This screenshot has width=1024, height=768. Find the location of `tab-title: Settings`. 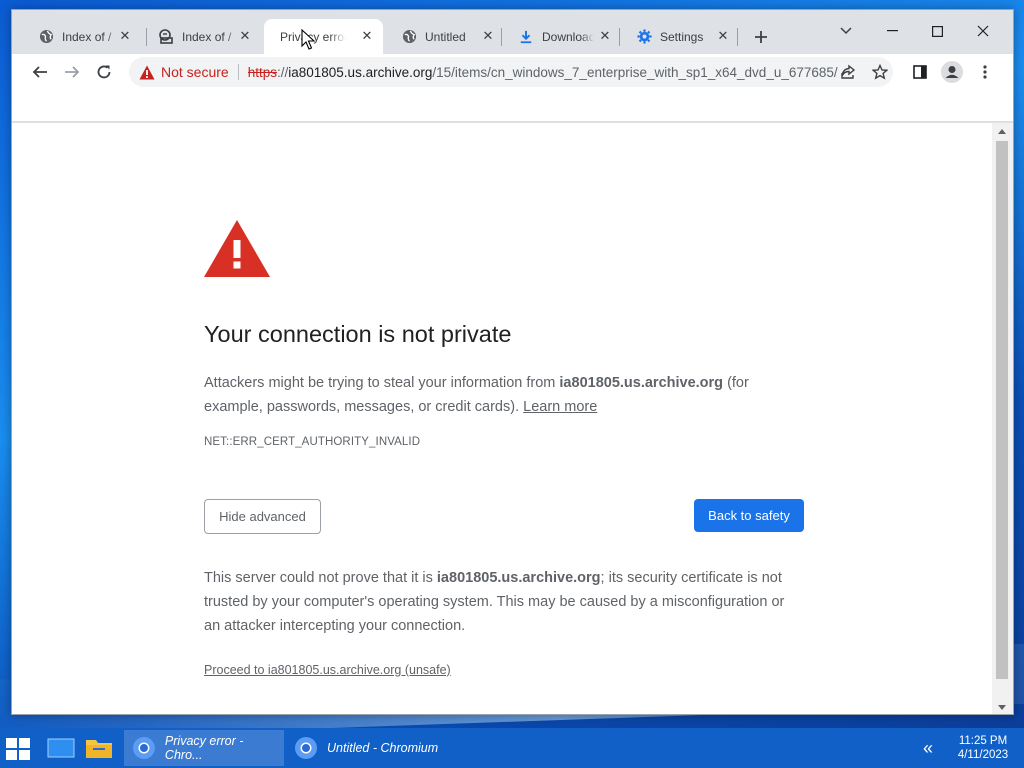

tab-title: Settings is located at coordinates (682, 36).